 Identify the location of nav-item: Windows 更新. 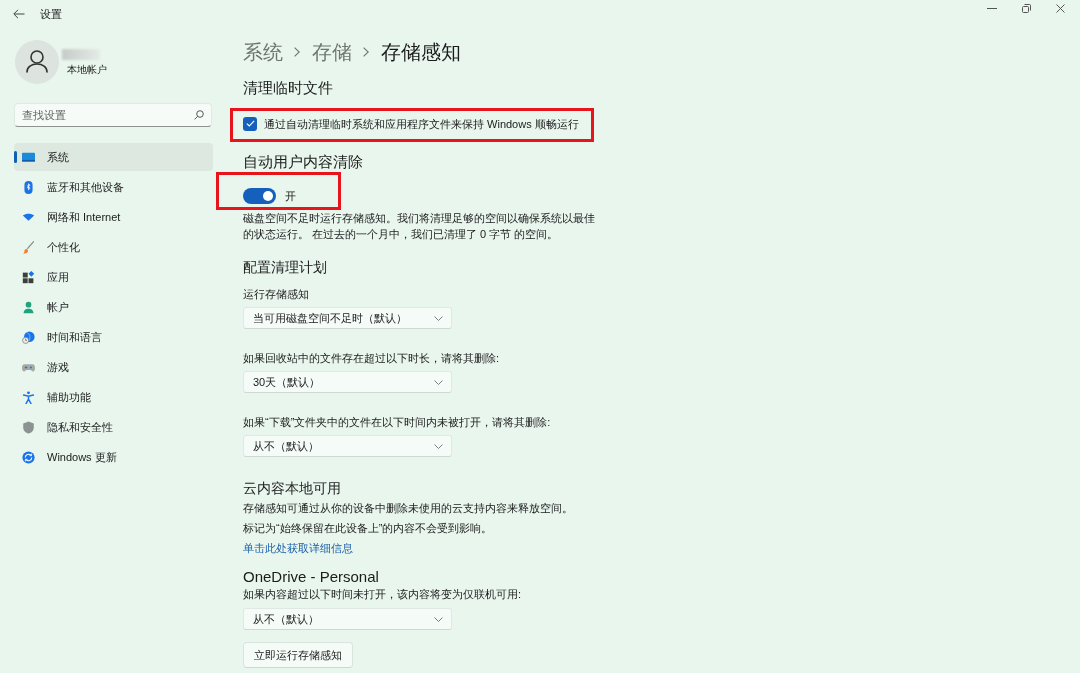
(113, 457).